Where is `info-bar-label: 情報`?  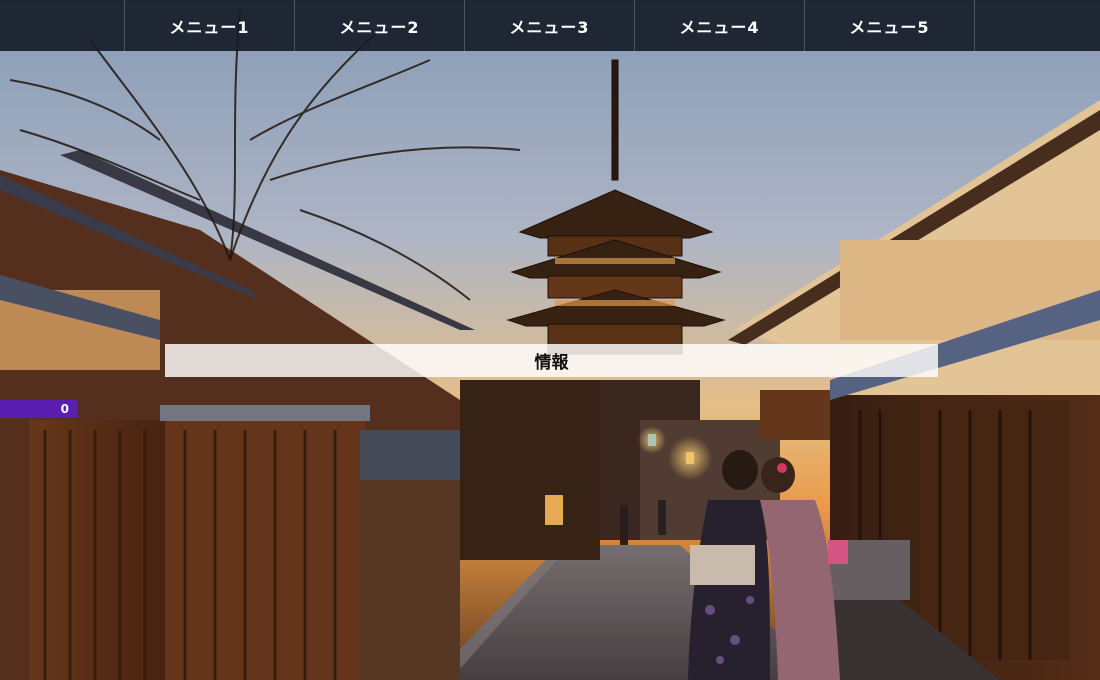
info-bar-label: 情報 is located at coordinates (551, 363).